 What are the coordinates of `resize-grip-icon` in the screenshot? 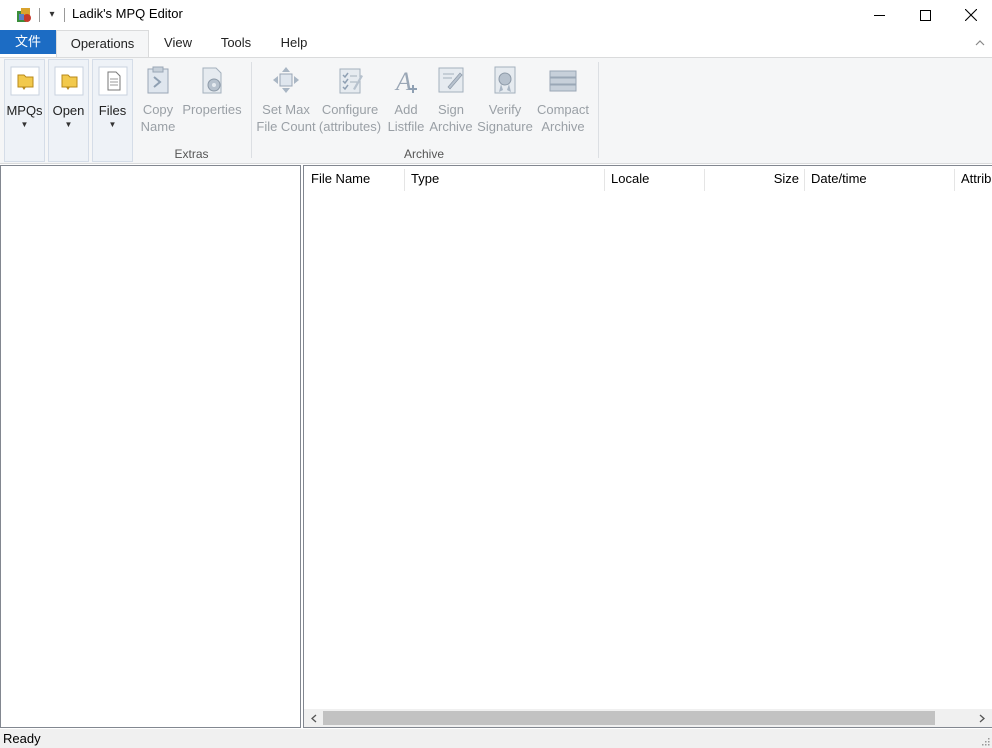 It's located at (985, 741).